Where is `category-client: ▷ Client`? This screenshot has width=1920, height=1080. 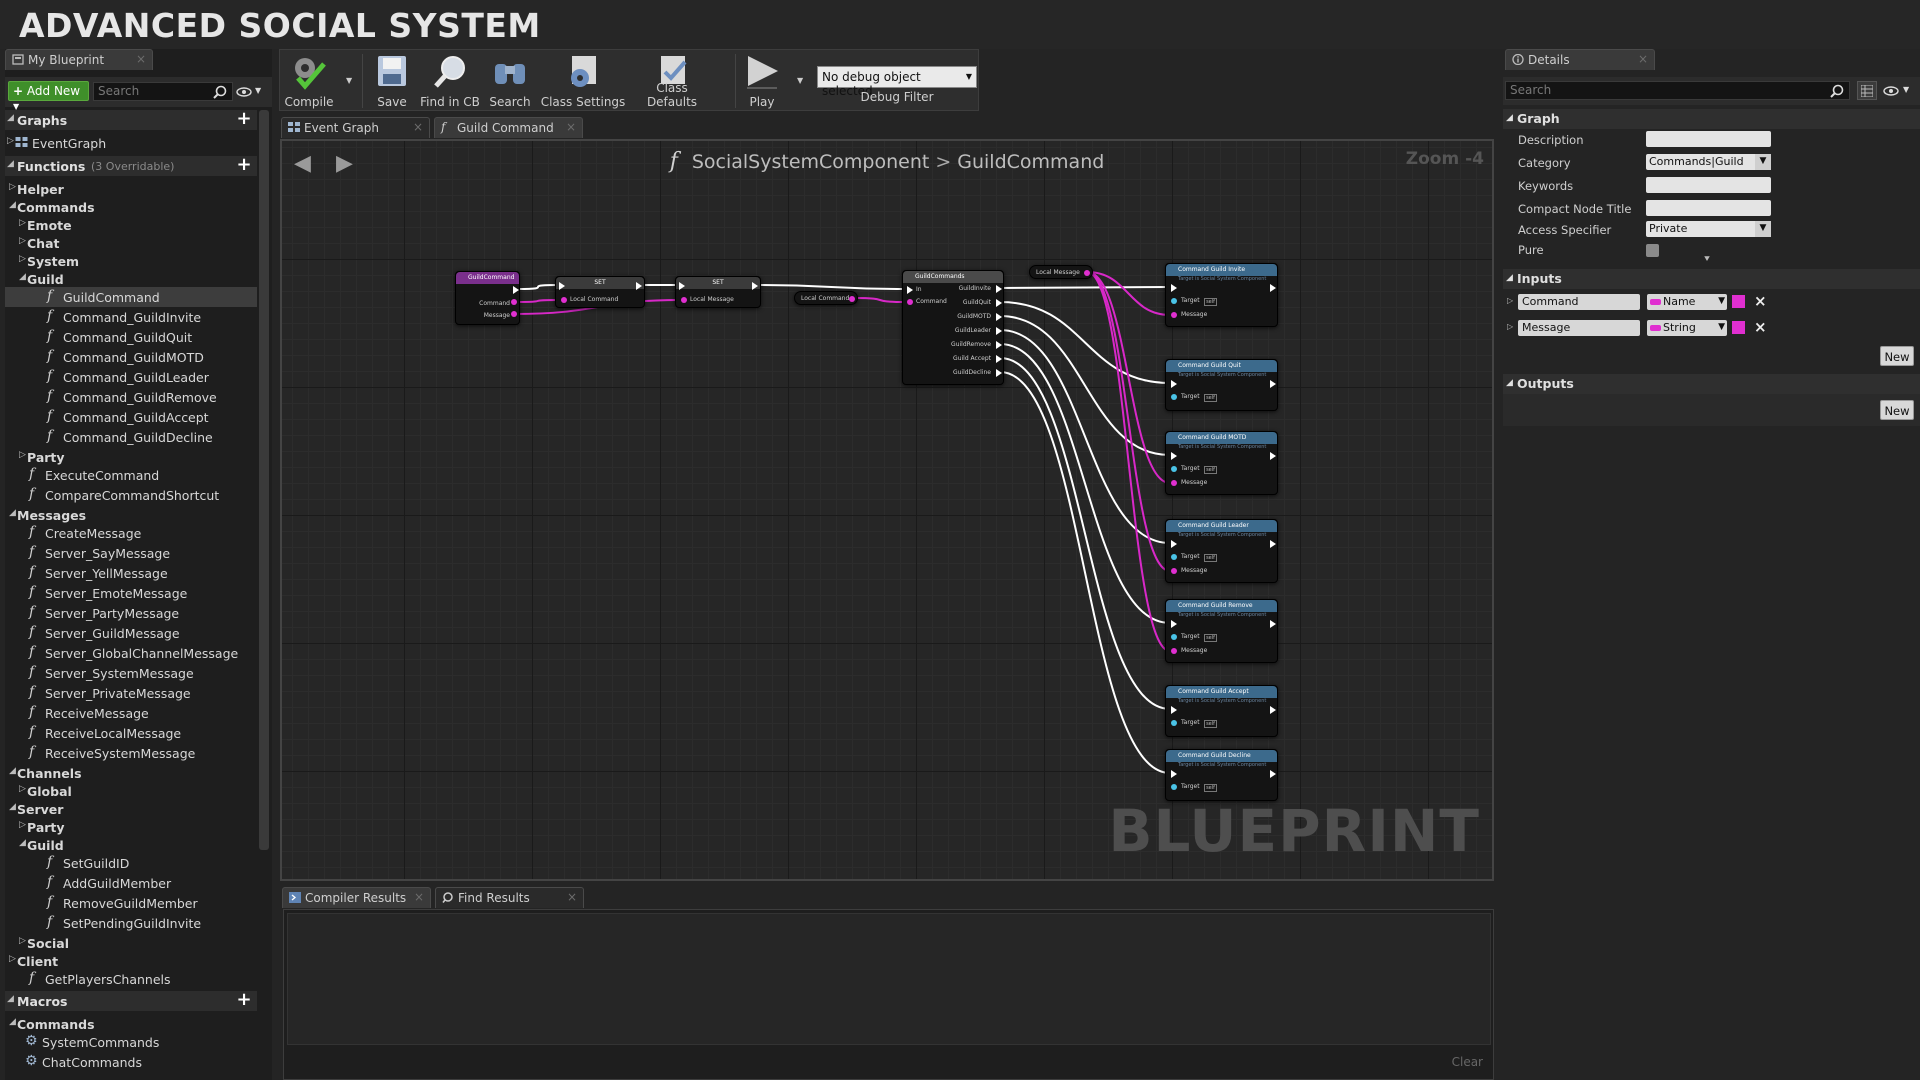
category-client: ▷ Client is located at coordinates (131, 961).